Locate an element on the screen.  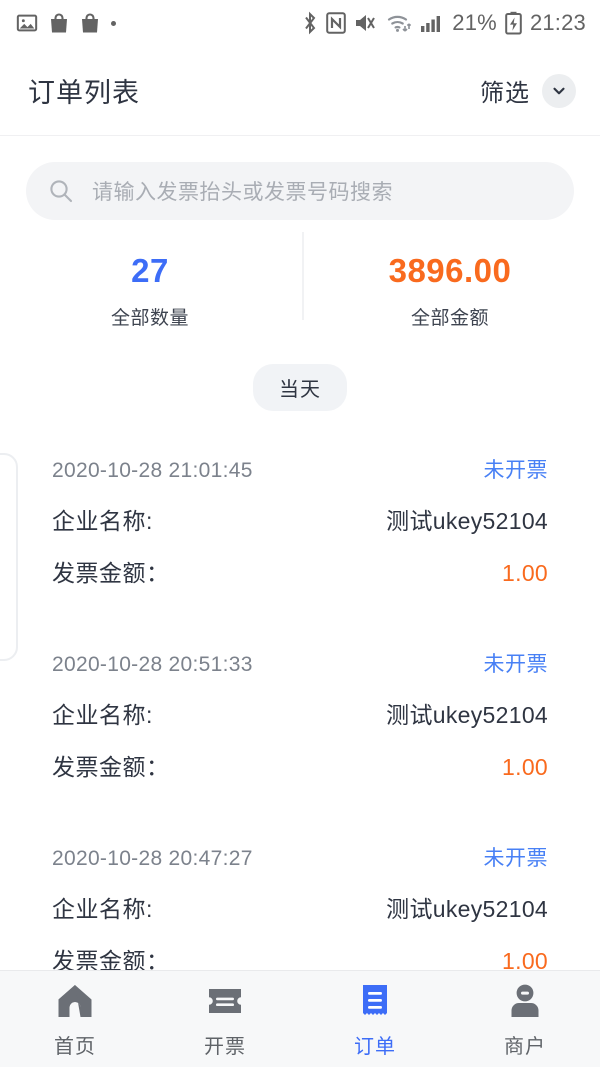
tab-invoice: 开票 is located at coordinates (225, 1019).